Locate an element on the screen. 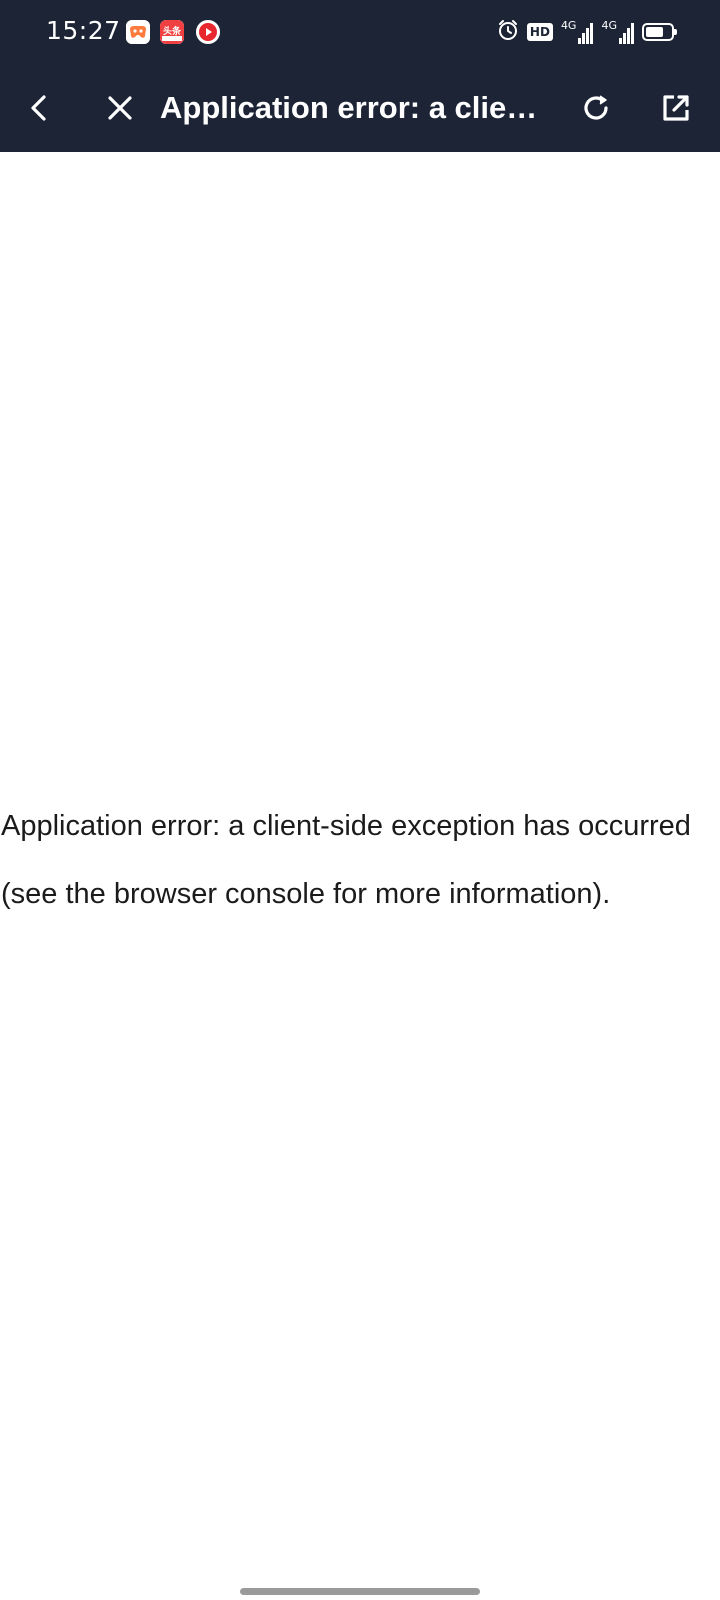  back-button is located at coordinates (40, 108).